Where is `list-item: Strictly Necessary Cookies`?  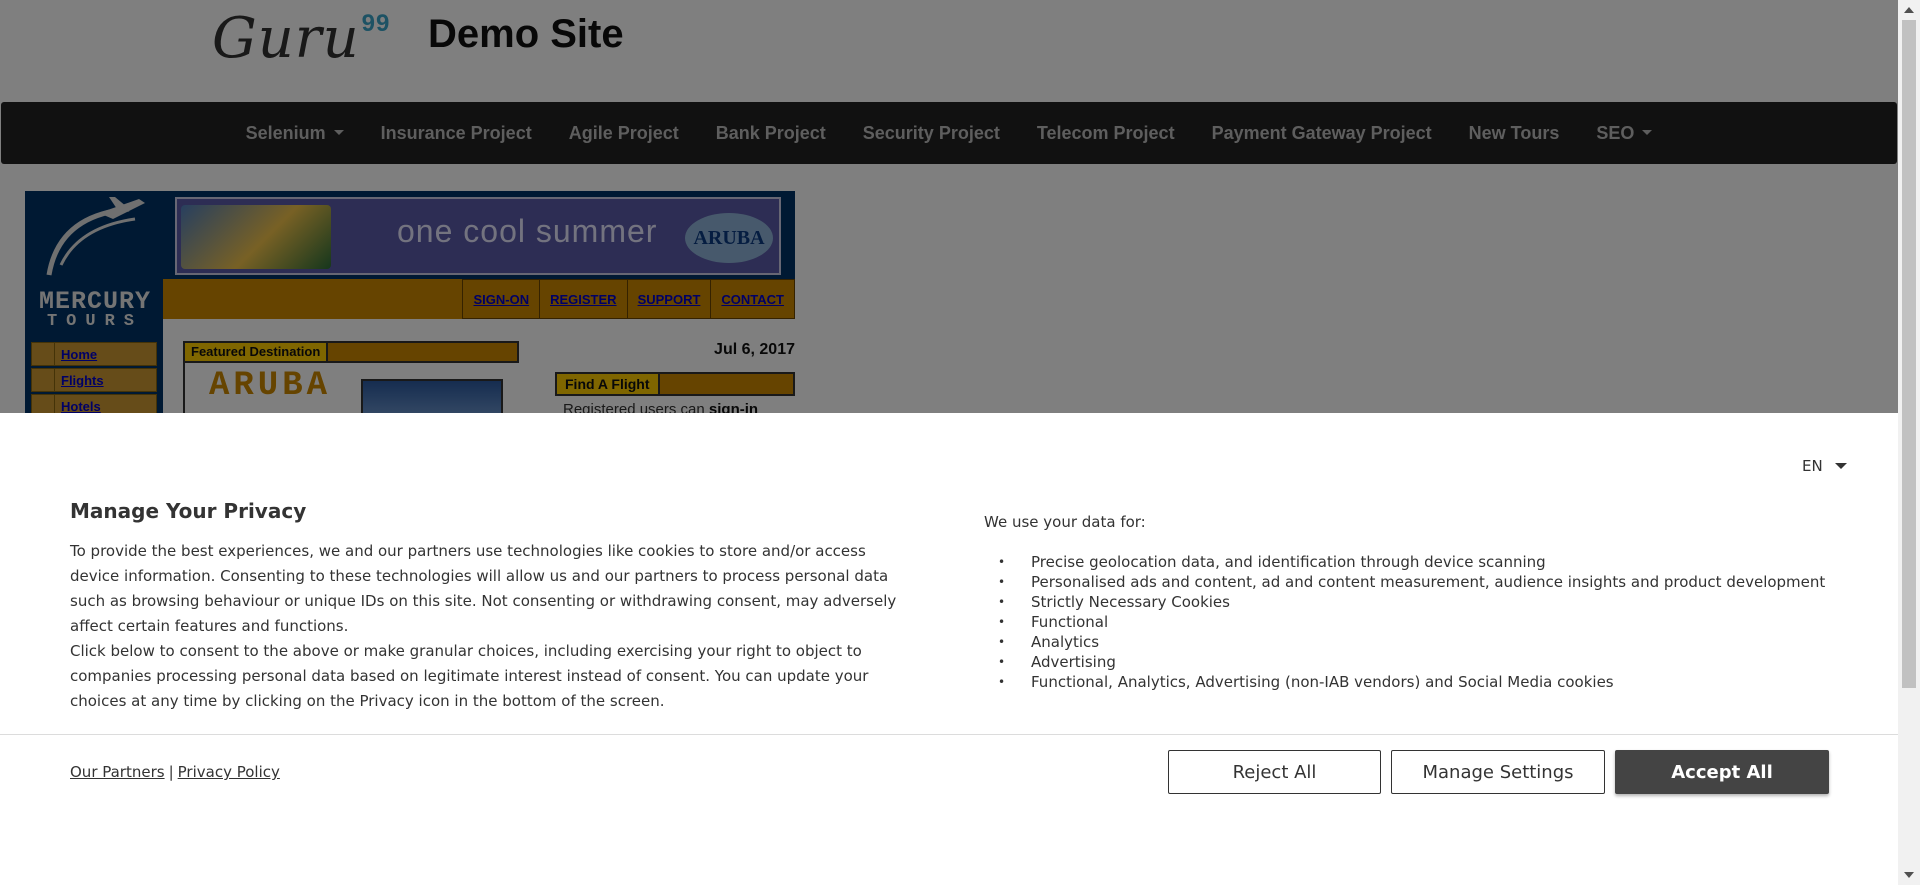
list-item: Strictly Necessary Cookies is located at coordinates (1404, 602).